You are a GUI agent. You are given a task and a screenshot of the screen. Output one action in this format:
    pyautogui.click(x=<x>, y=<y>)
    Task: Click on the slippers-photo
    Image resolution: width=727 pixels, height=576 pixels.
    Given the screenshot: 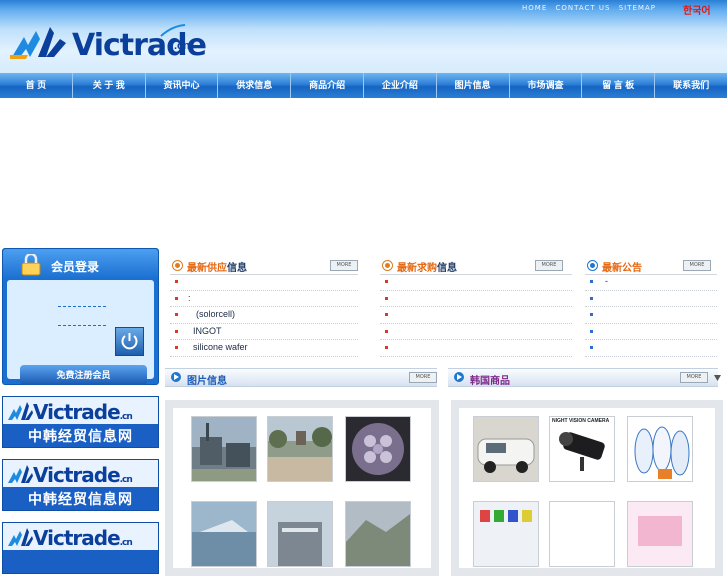 What is the action you would take?
    pyautogui.click(x=660, y=449)
    